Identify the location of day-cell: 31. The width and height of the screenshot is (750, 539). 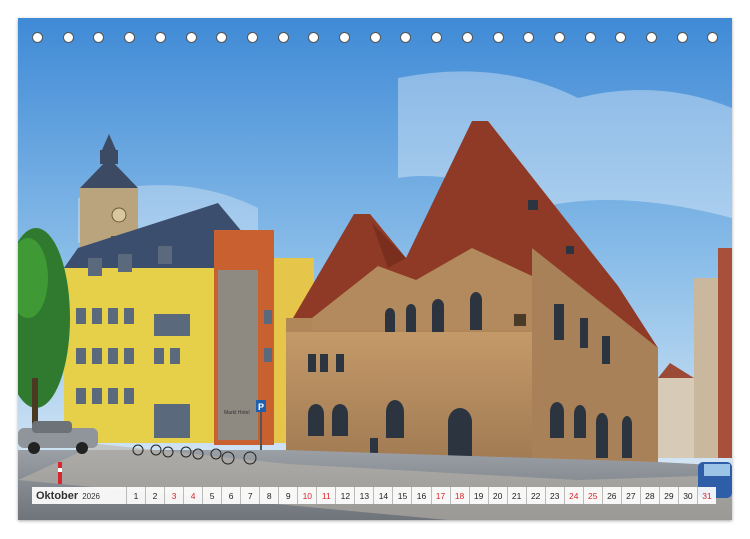
(706, 495).